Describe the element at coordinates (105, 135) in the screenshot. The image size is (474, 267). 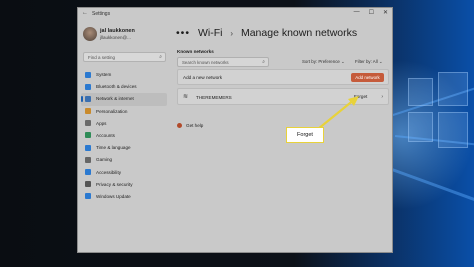
I see `sidebar-item-label: Accounts` at that location.